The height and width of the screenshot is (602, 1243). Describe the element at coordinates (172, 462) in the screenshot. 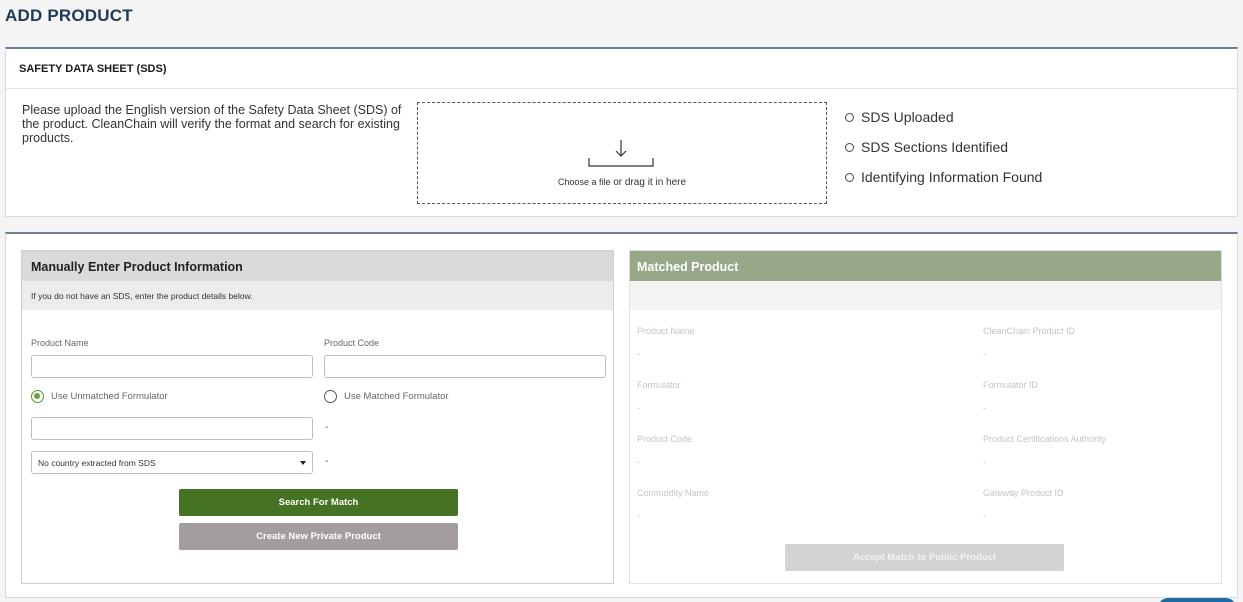

I see `country-select: No country extracted from SDS` at that location.